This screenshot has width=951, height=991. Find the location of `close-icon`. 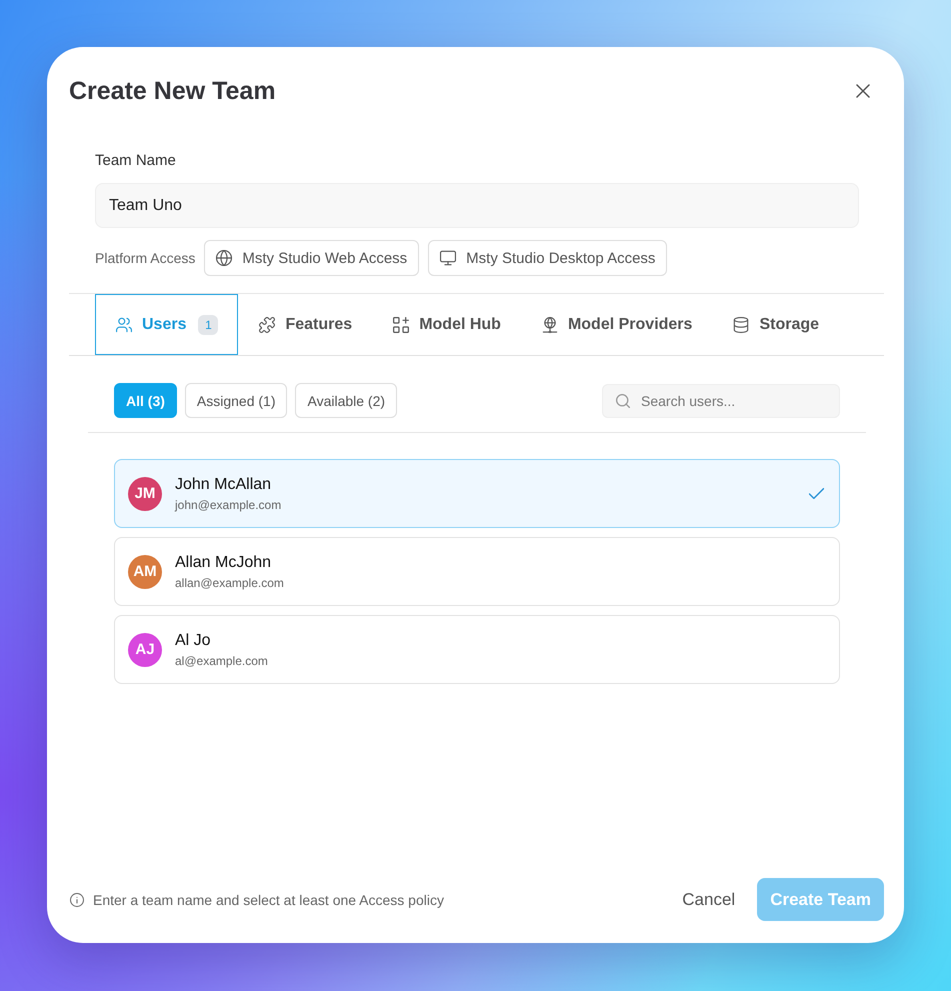

close-icon is located at coordinates (863, 91).